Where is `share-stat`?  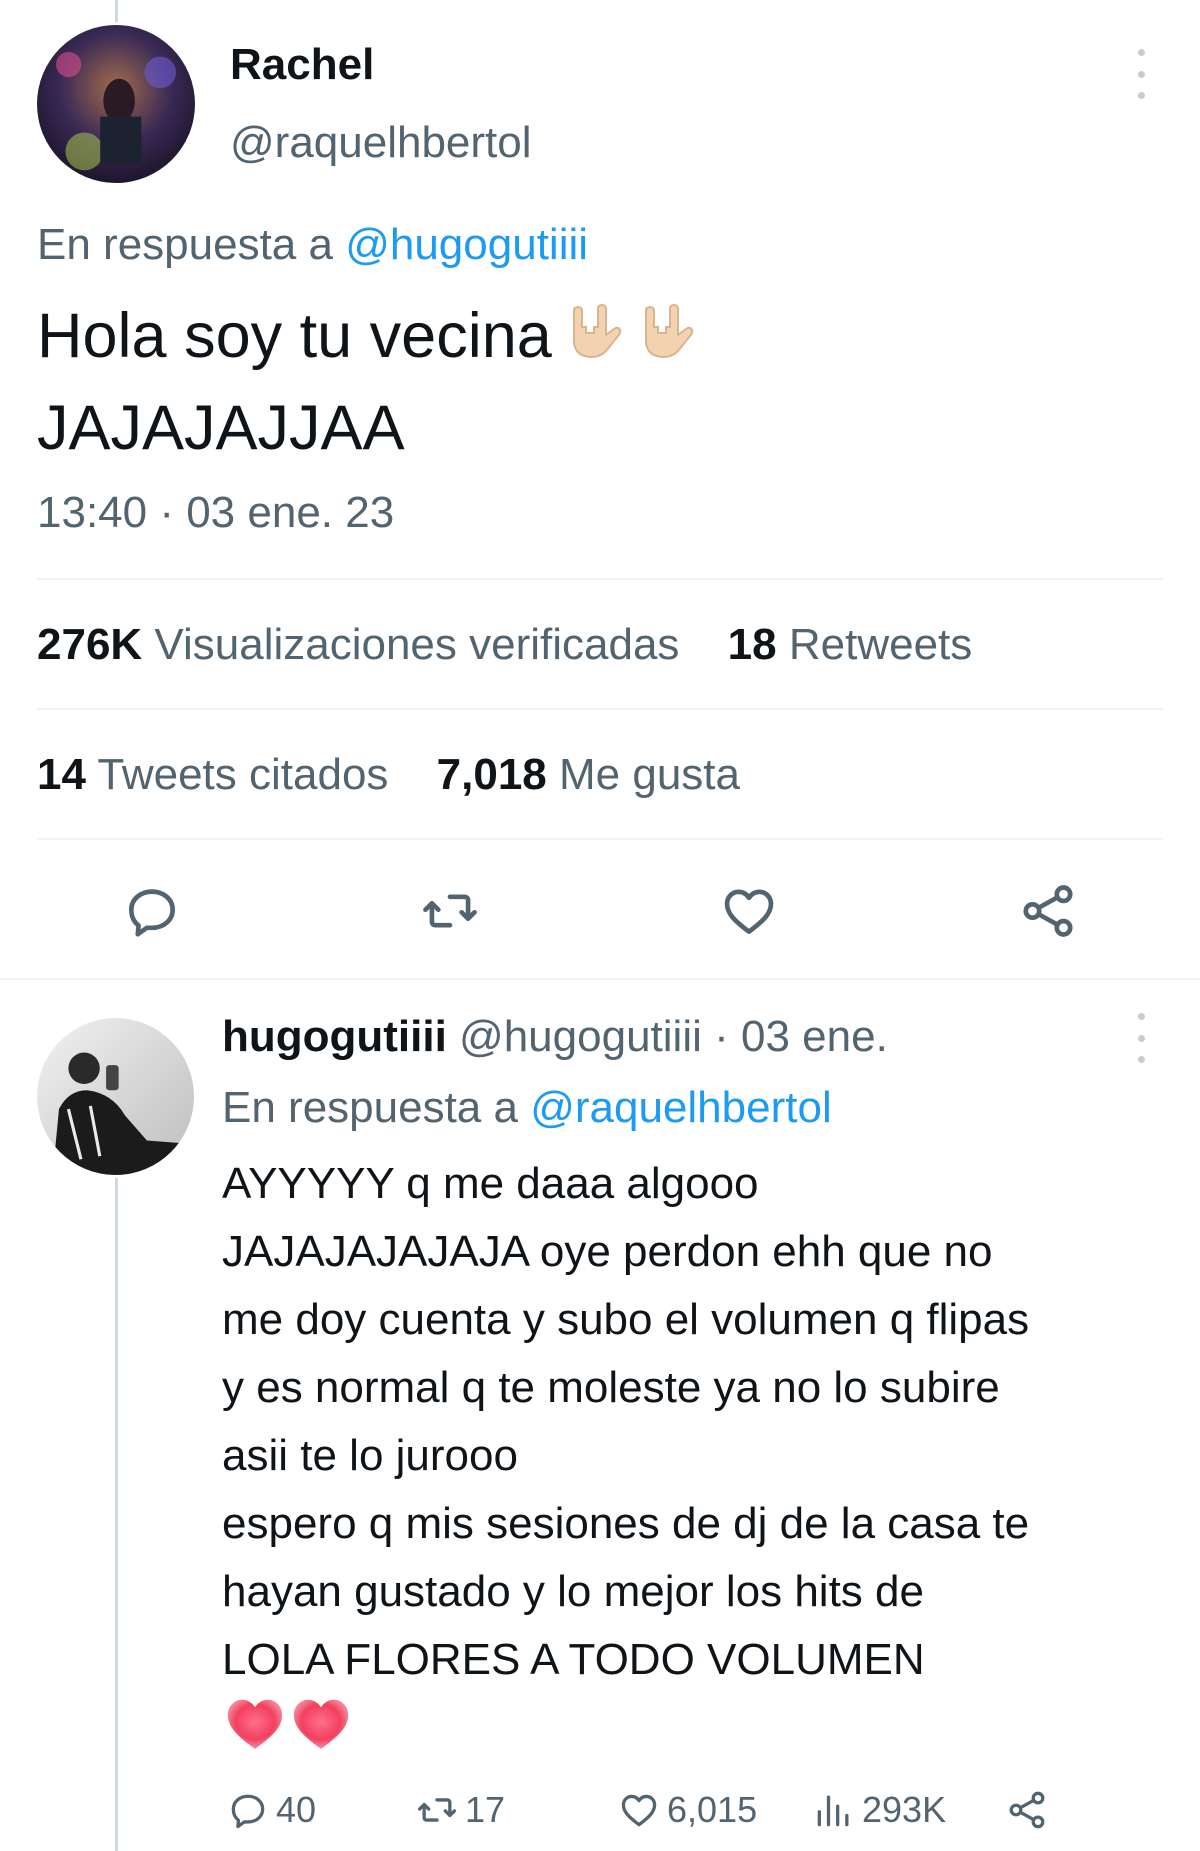
share-stat is located at coordinates (1027, 1810).